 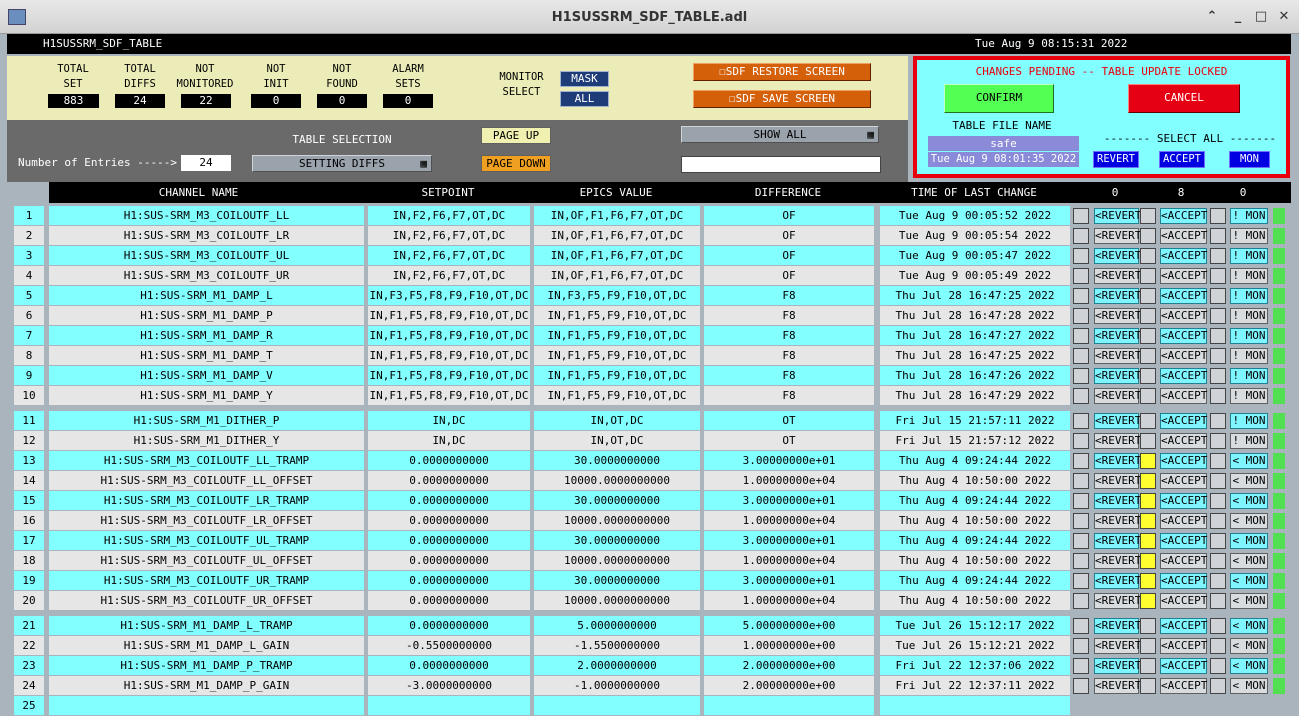 I want to click on table-selection-dropdown: SETTING DIFFS ▦, so click(x=342, y=163).